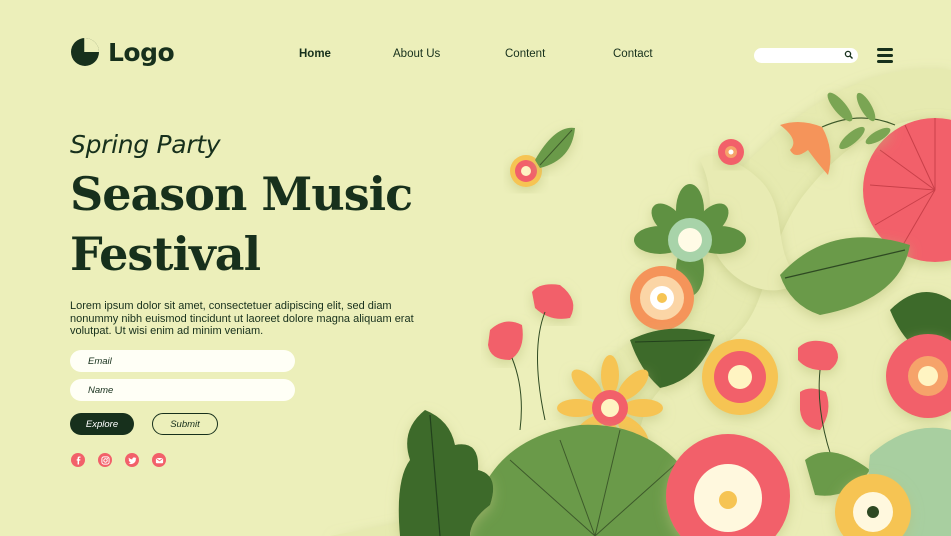 The height and width of the screenshot is (536, 951). Describe the element at coordinates (740, 377) in the screenshot. I see `yellow-coral-flower` at that location.